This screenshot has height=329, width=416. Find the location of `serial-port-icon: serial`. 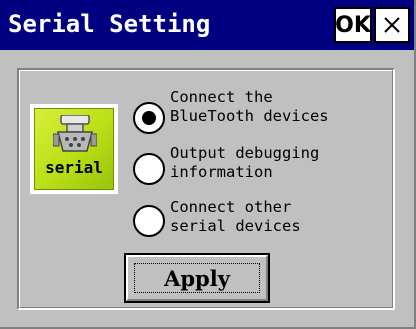

serial-port-icon: serial is located at coordinates (74, 149).